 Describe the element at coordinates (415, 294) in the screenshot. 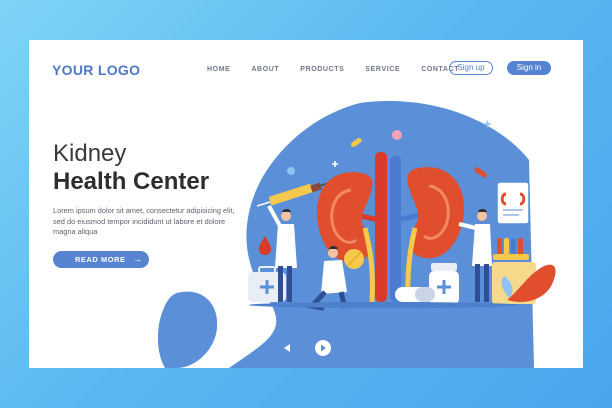

I see `capsule-icon` at that location.